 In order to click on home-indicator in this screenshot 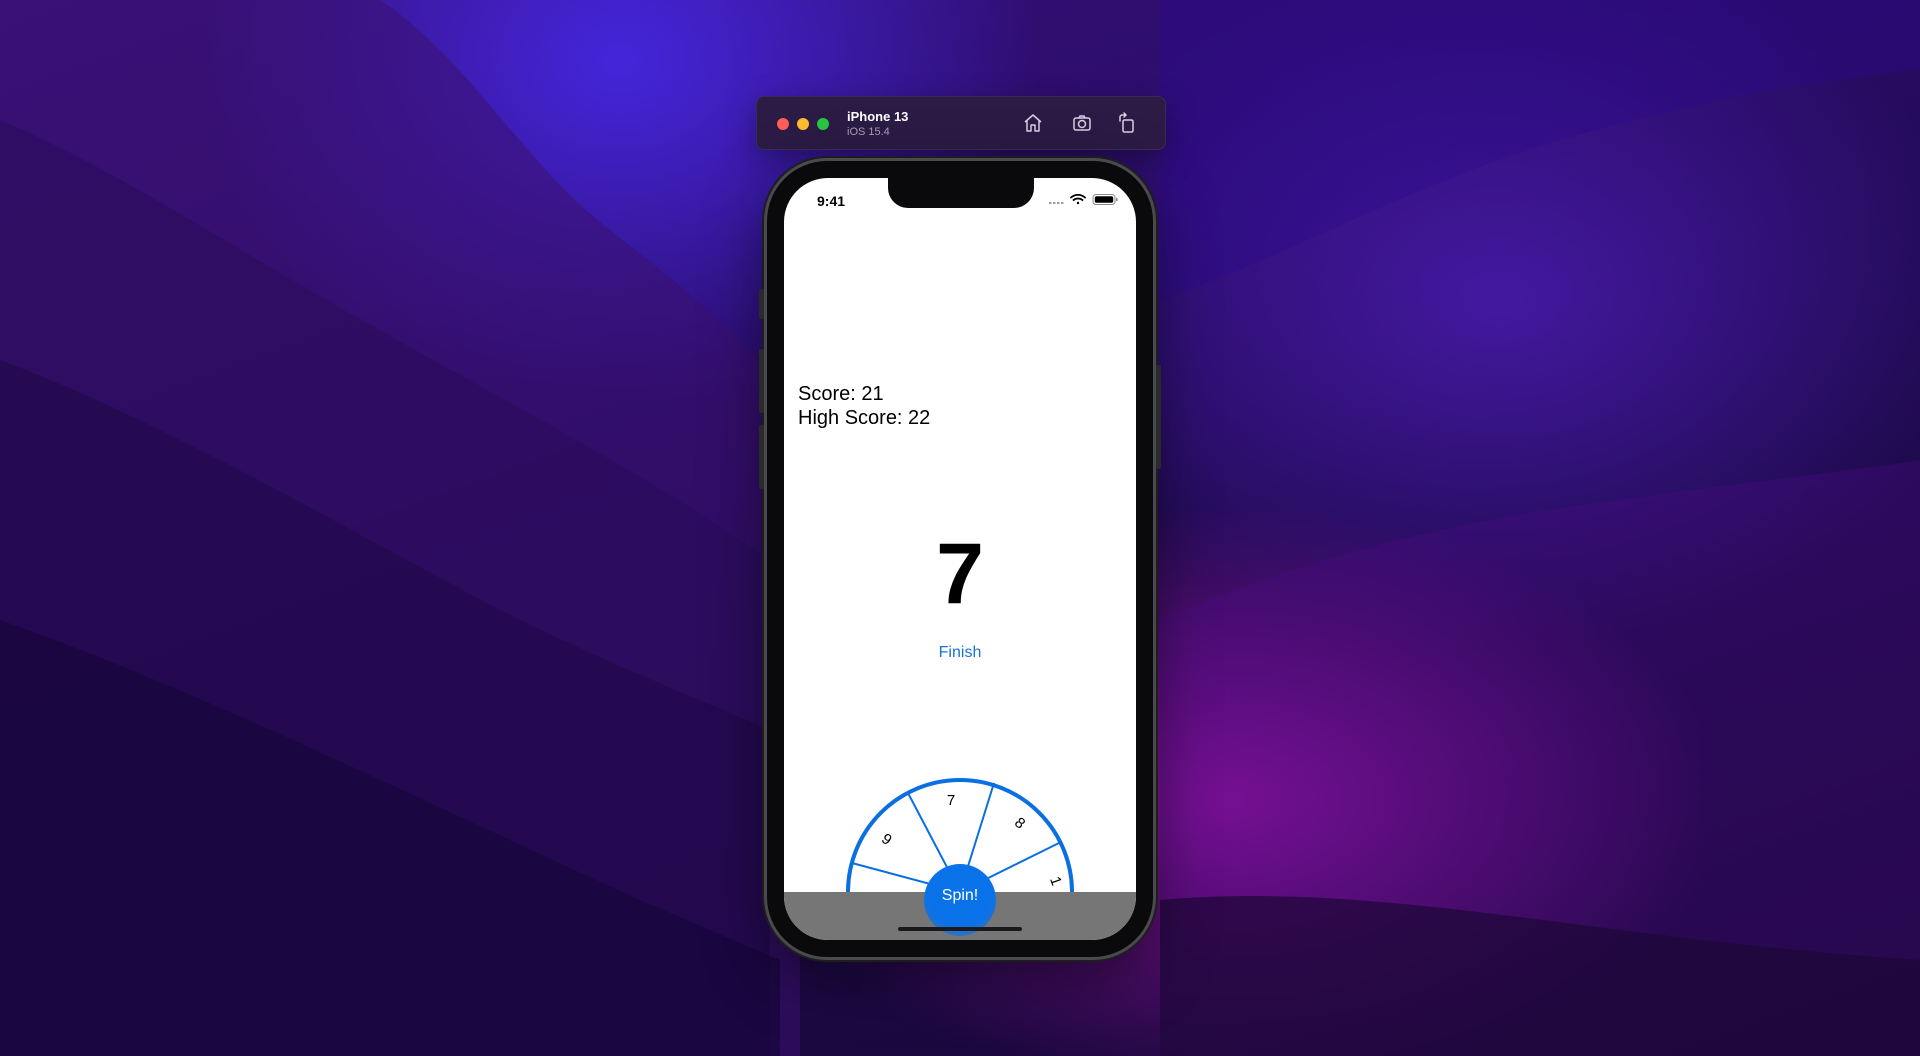, I will do `click(960, 929)`.